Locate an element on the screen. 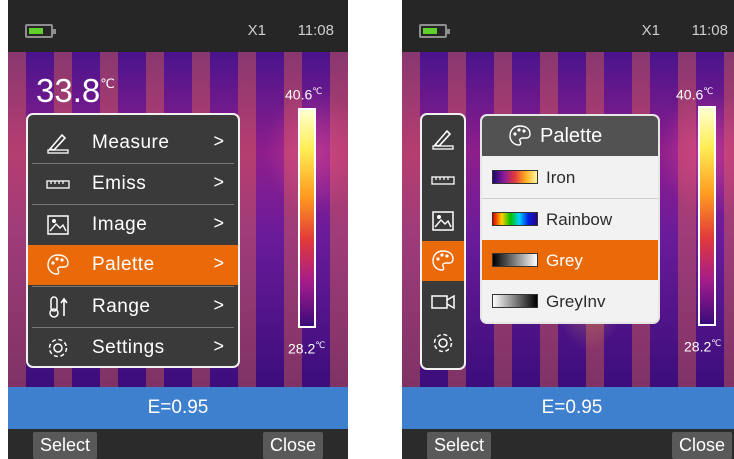 The height and width of the screenshot is (459, 734). menu-label: Range is located at coordinates (121, 306).